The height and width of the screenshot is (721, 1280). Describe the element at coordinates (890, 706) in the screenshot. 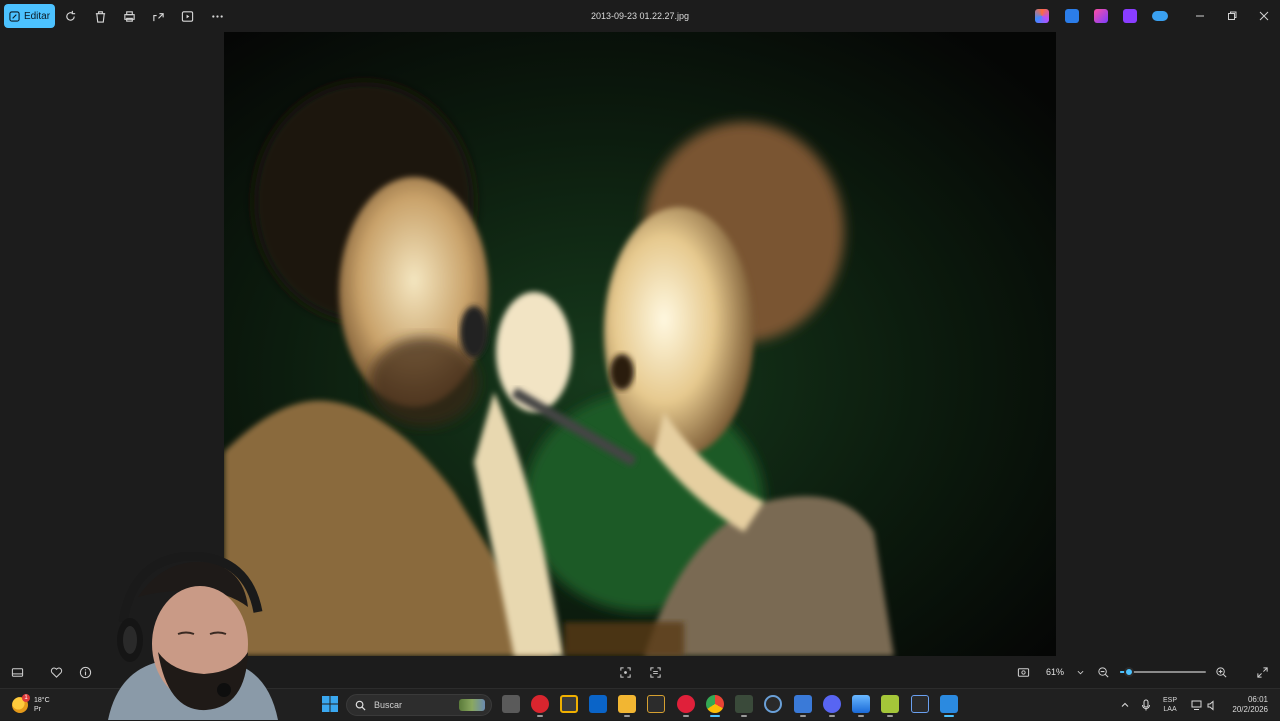

I see `android-icon` at that location.